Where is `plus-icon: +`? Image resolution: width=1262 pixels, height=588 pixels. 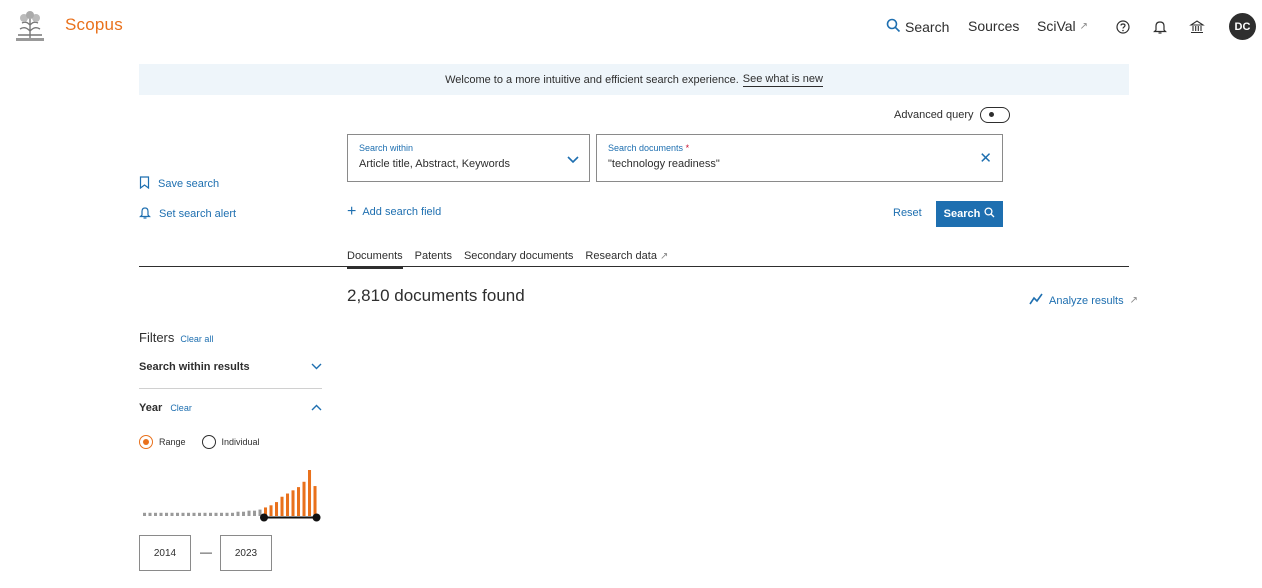 plus-icon: + is located at coordinates (352, 211).